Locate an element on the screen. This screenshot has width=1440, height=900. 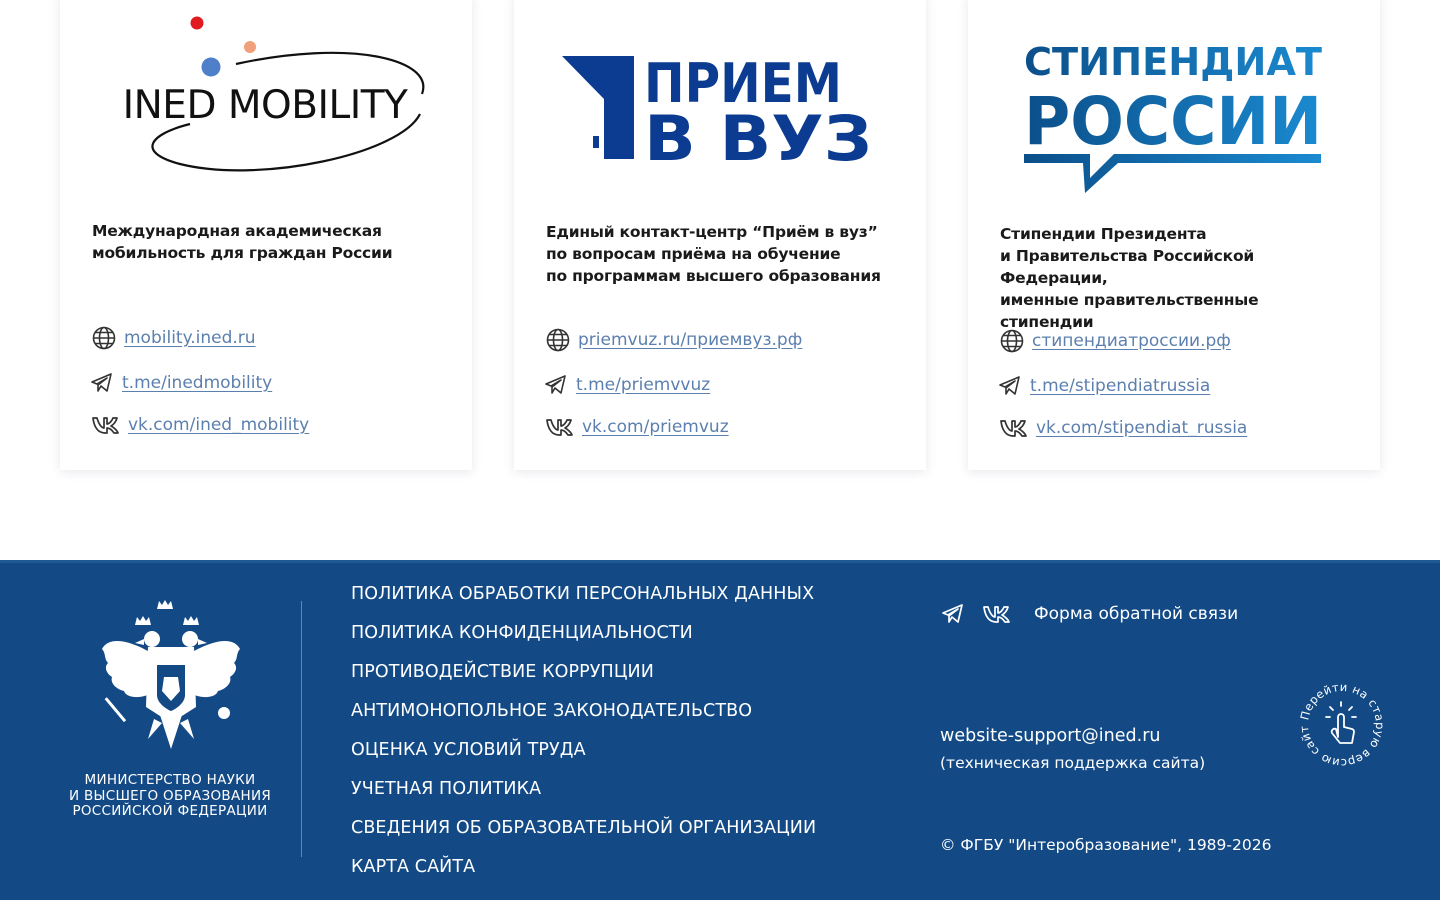
telegram-link-row: t.me/inedmobility is located at coordinates (181, 383).